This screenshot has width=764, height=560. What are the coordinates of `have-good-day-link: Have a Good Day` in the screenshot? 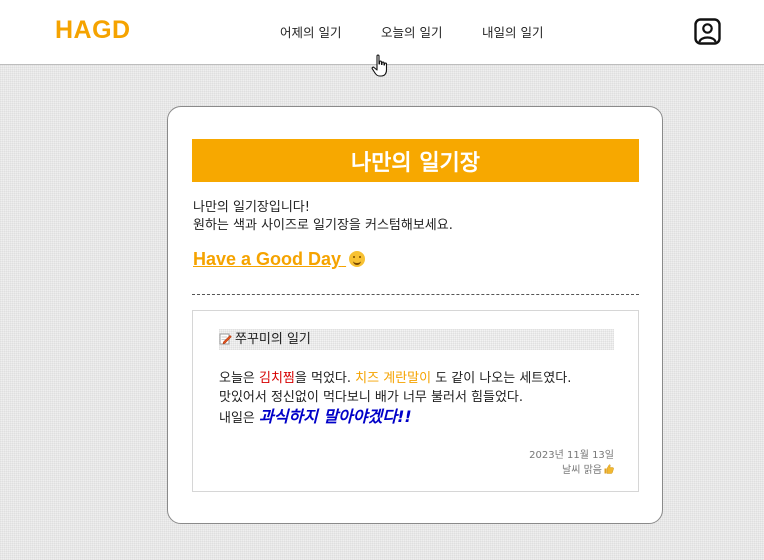 It's located at (279, 259).